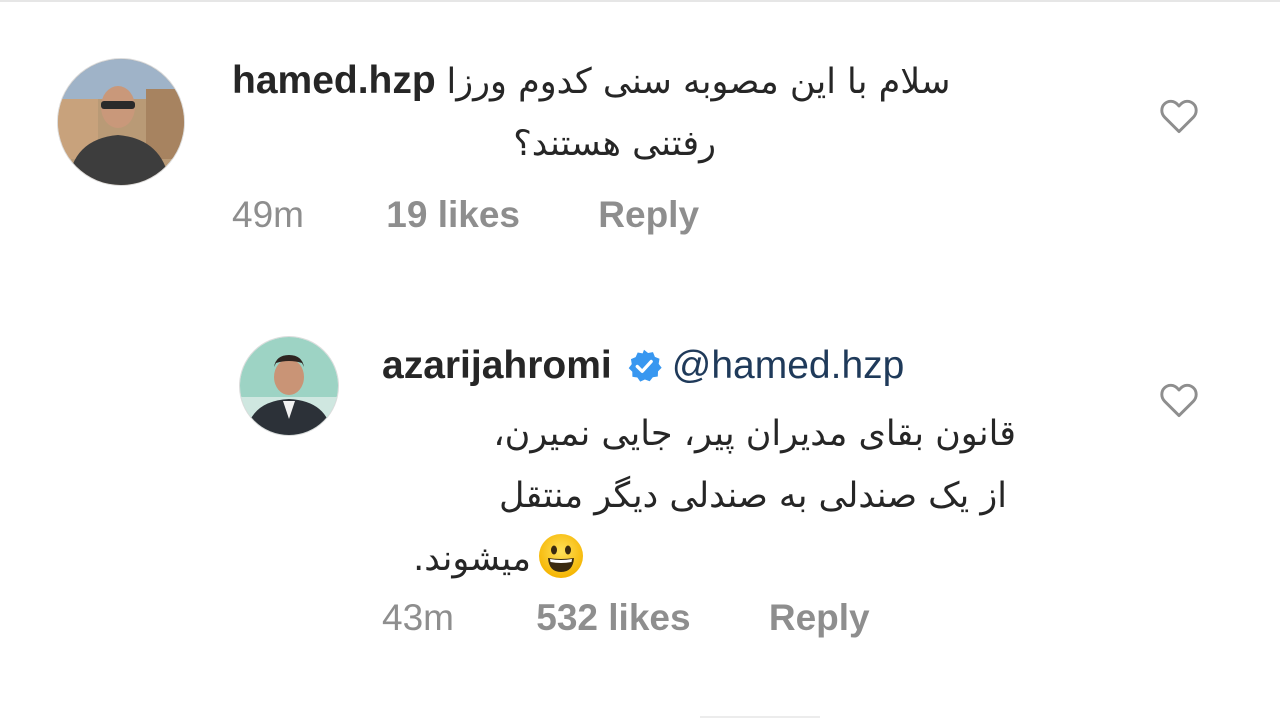 The width and height of the screenshot is (1280, 722). I want to click on reply-meta: 43m 532 likes Reply, so click(626, 618).